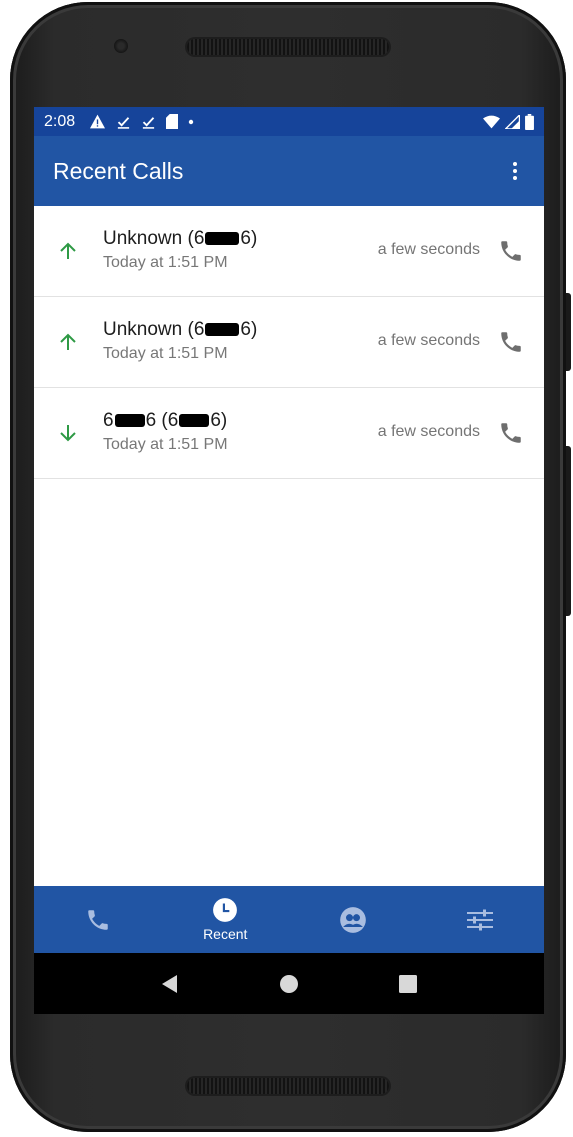 The width and height of the screenshot is (573, 1137). I want to click on status-right-icons, so click(508, 121).